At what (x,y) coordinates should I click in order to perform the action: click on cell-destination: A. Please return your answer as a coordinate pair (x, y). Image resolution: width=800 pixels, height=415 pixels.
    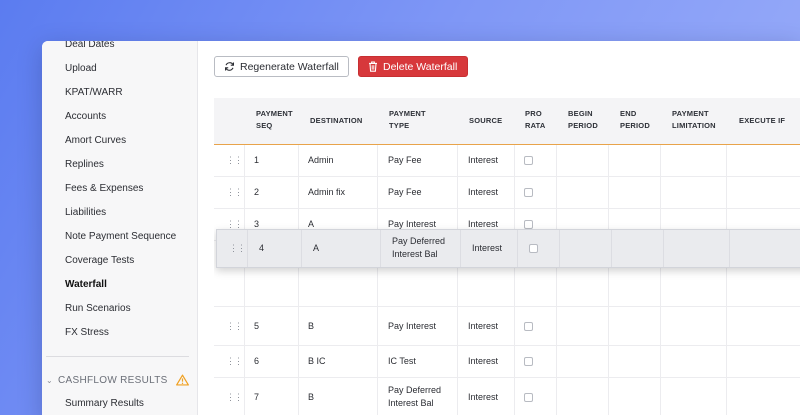
    Looking at the image, I should click on (316, 248).